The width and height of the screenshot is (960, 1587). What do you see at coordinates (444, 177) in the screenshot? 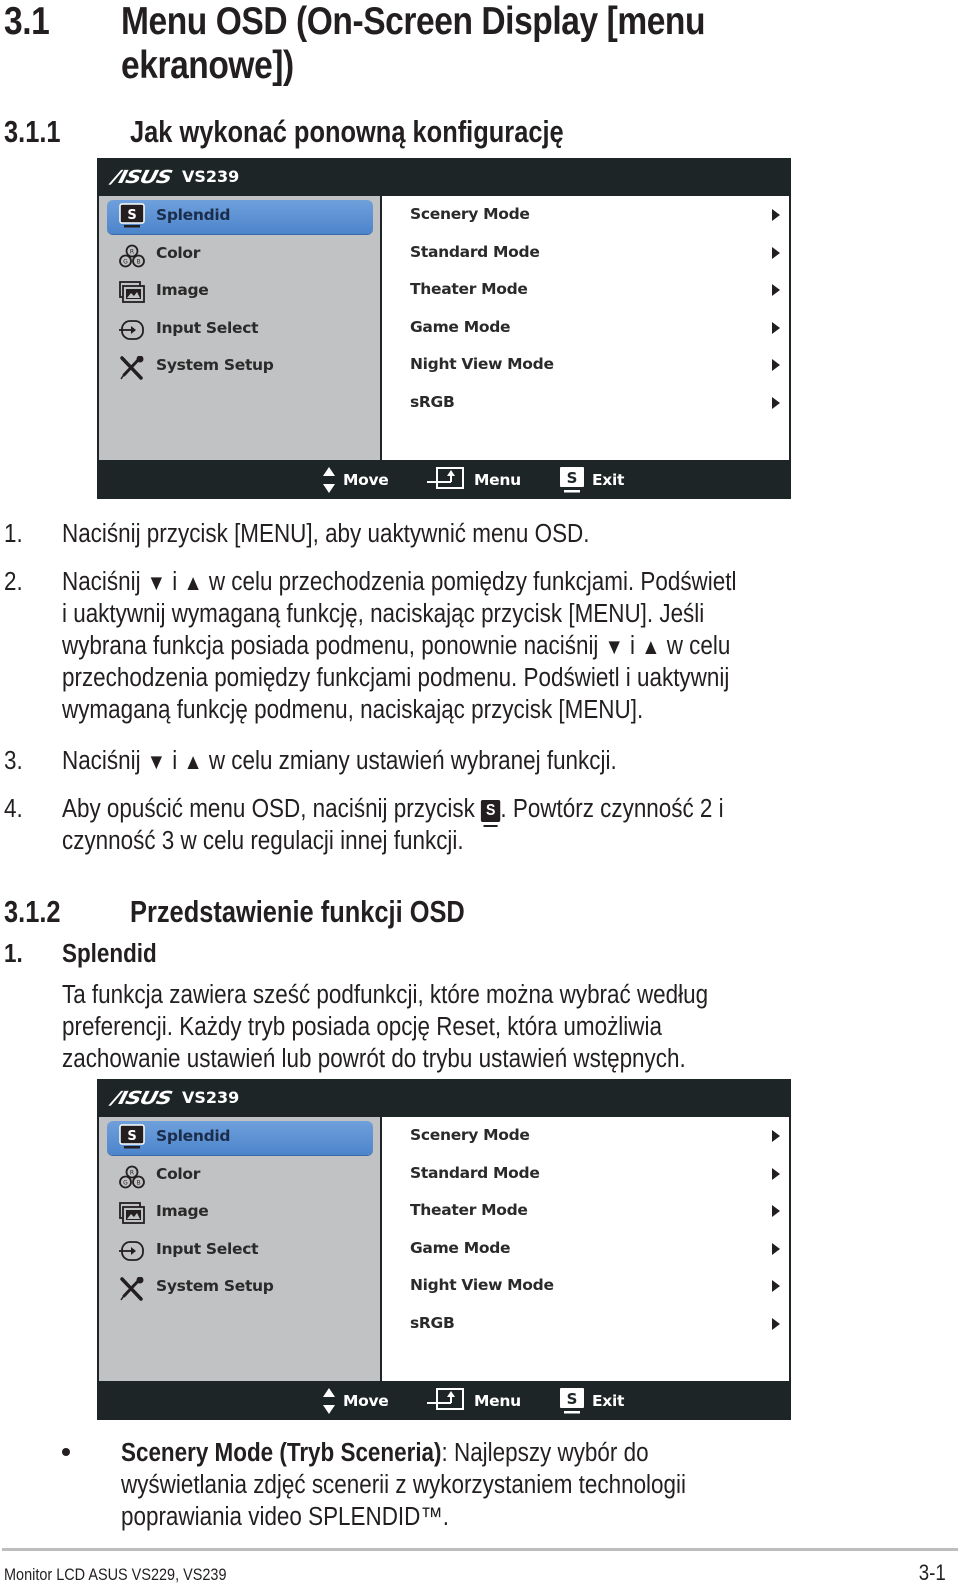
I see `osd-header: /ISUS VS239` at bounding box center [444, 177].